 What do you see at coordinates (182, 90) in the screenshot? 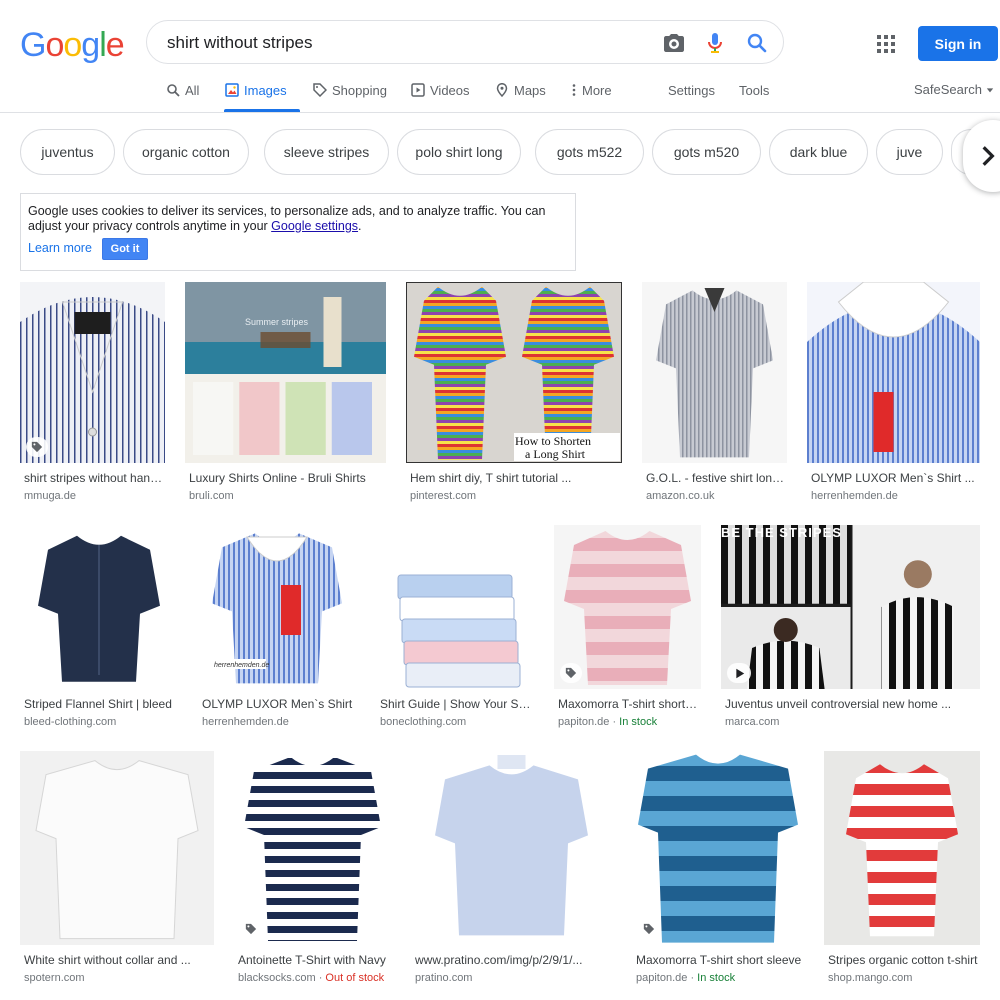
I see `tab-all: All` at bounding box center [182, 90].